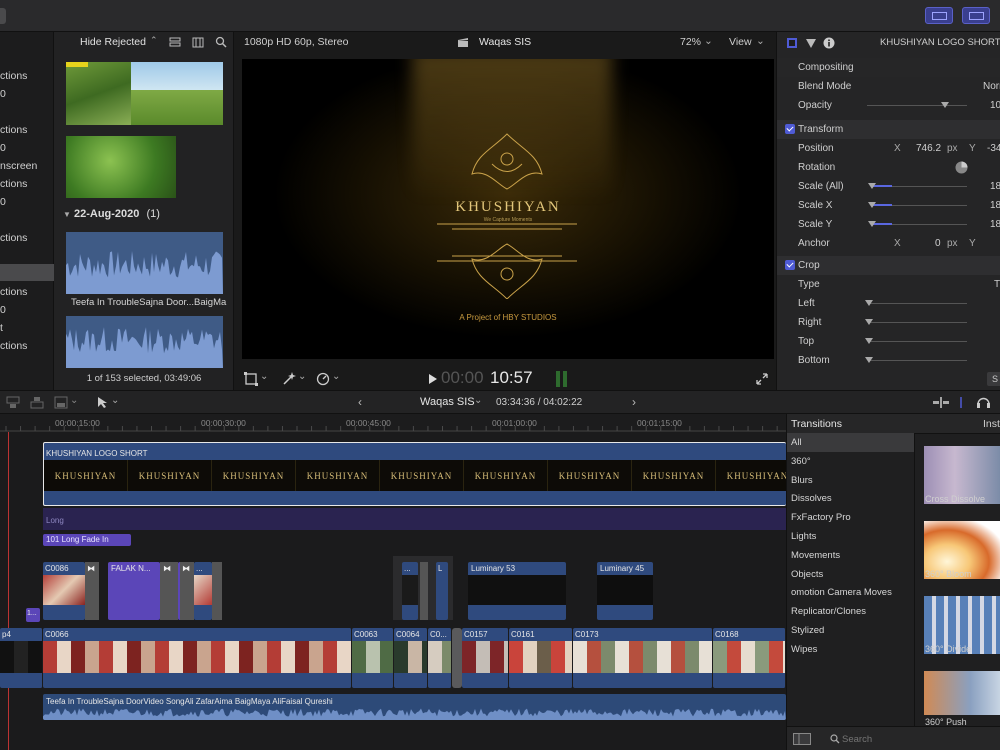 This screenshot has height=750, width=1000. What do you see at coordinates (433, 379) in the screenshot?
I see `play-icon` at bounding box center [433, 379].